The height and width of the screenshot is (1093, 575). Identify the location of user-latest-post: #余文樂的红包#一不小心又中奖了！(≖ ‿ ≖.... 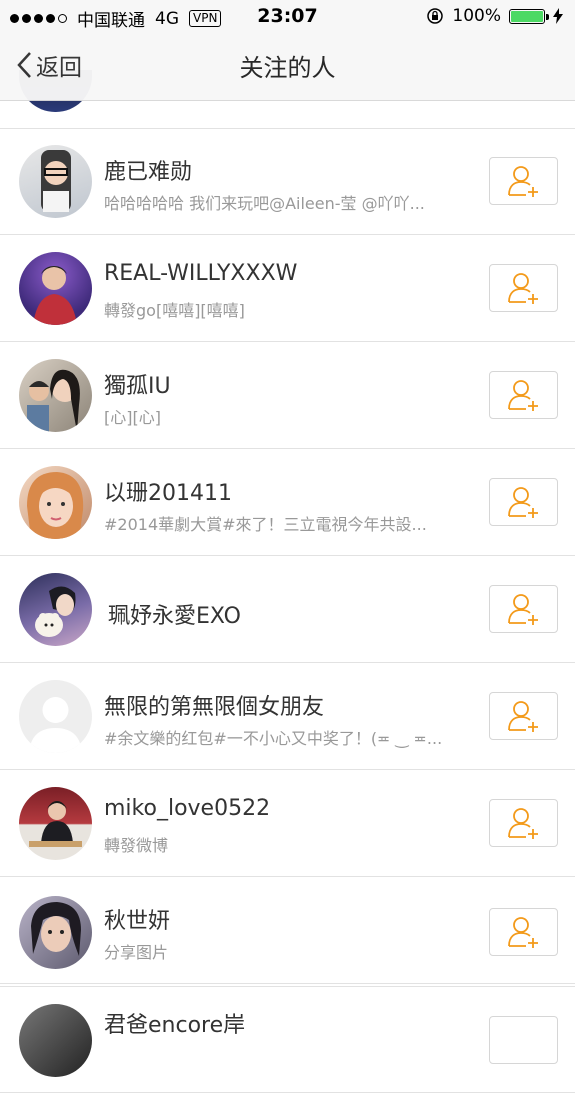
(273, 738).